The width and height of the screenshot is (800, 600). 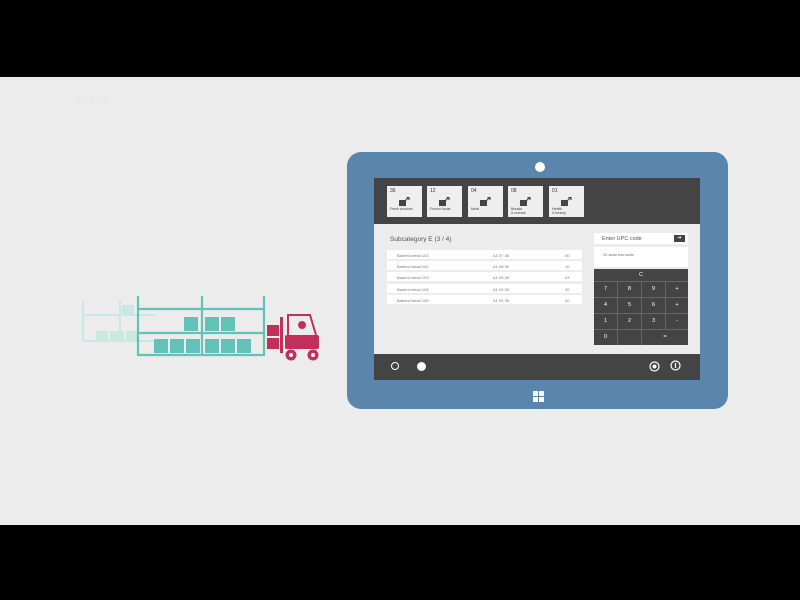 What do you see at coordinates (413, 277) in the screenshot?
I see `item-name: Bakers bread 103` at bounding box center [413, 277].